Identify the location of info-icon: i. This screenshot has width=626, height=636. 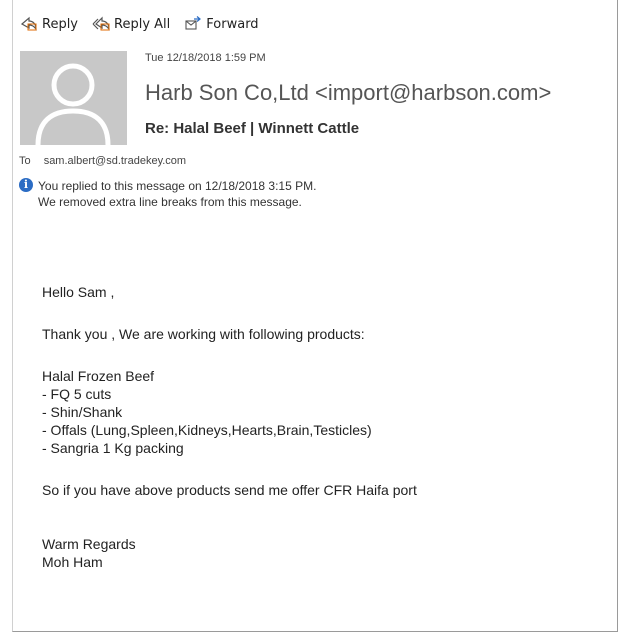
(26, 185).